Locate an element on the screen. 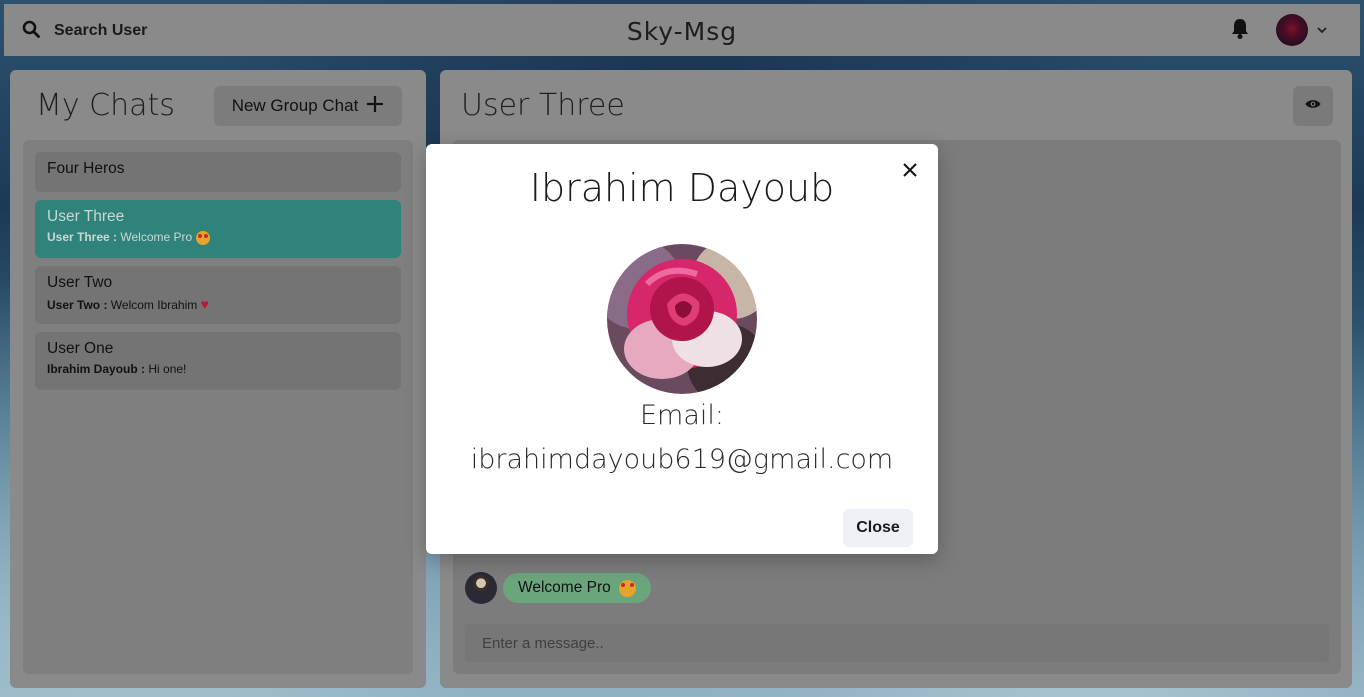  email-label: Email: is located at coordinates (681, 415).